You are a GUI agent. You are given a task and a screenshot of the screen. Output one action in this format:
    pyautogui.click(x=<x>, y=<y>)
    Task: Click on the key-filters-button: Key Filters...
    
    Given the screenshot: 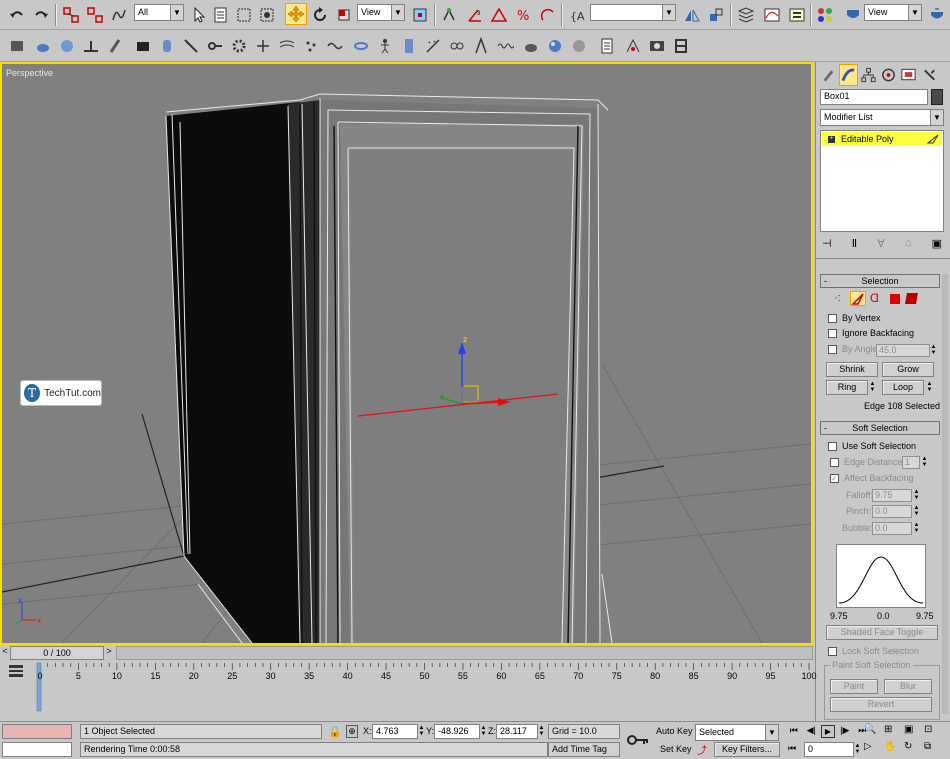 What is the action you would take?
    pyautogui.click(x=747, y=749)
    